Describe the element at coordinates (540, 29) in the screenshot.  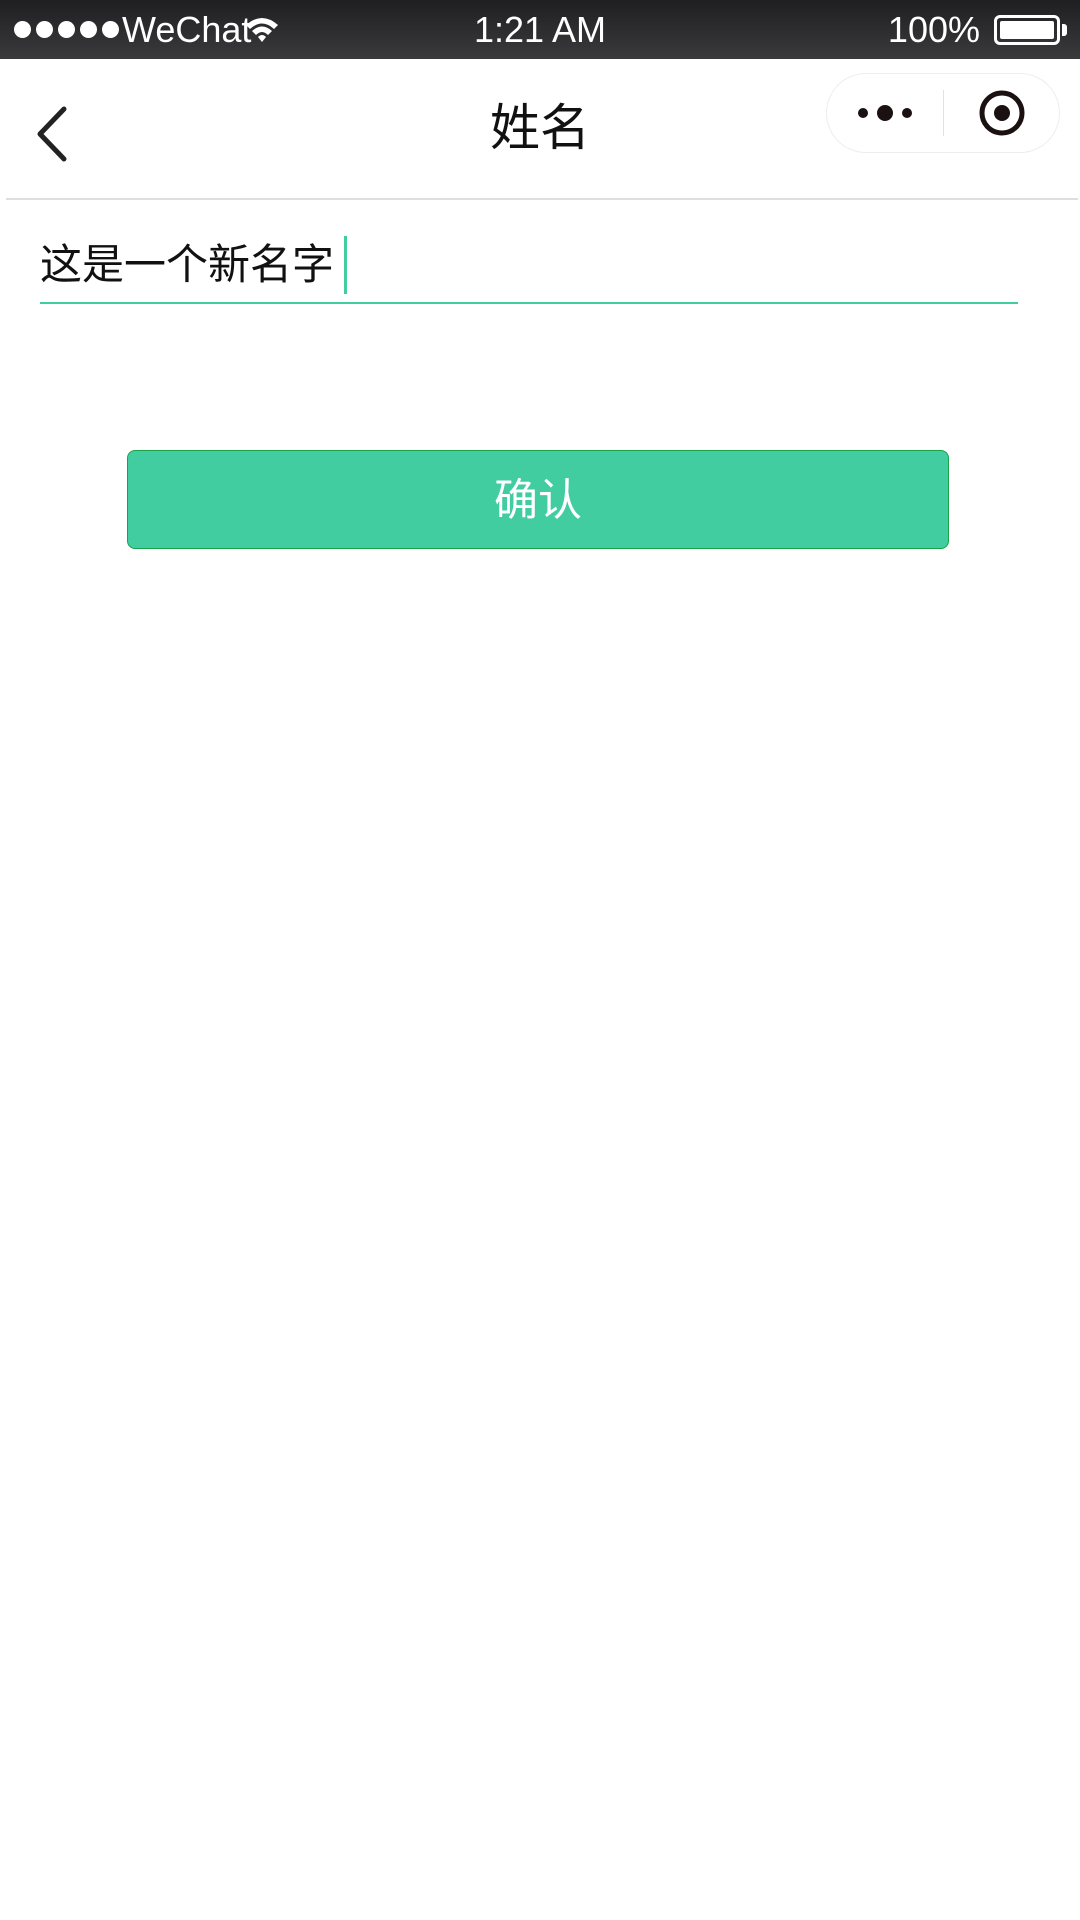
I see `status-bar: WeChat 1:21 AM 100%` at that location.